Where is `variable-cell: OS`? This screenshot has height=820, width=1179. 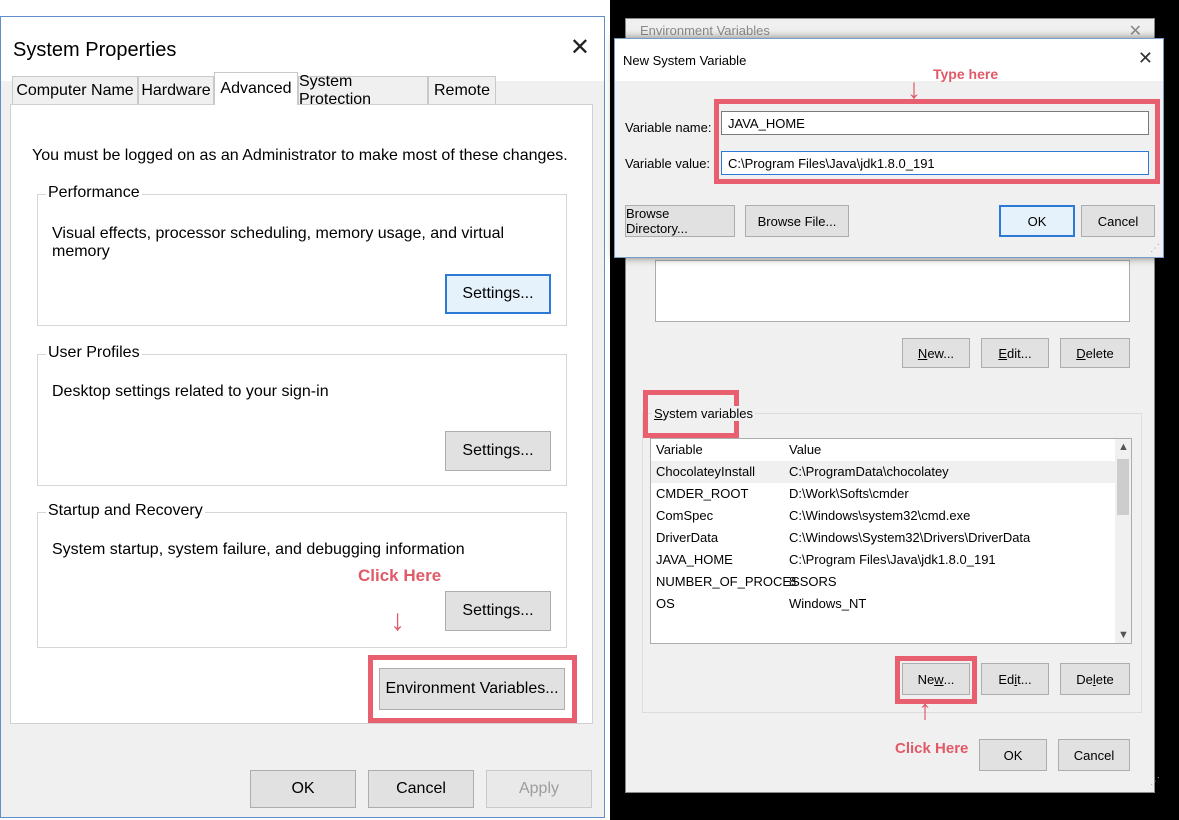 variable-cell: OS is located at coordinates (665, 603).